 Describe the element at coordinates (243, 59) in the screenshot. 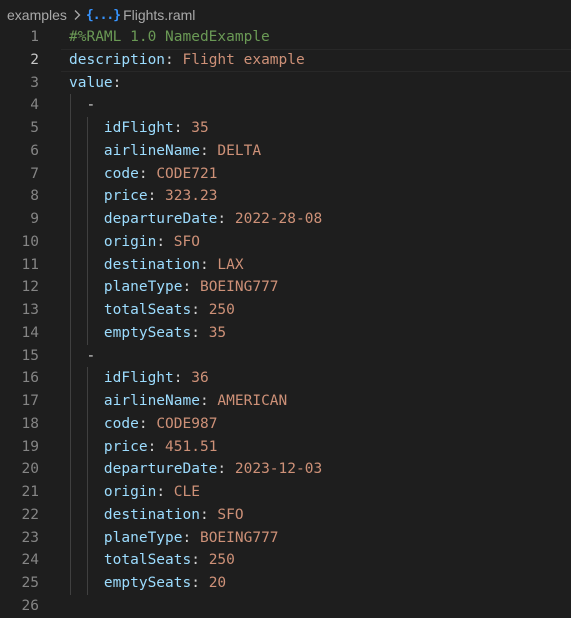

I see `yaml-value: Flight example` at that location.